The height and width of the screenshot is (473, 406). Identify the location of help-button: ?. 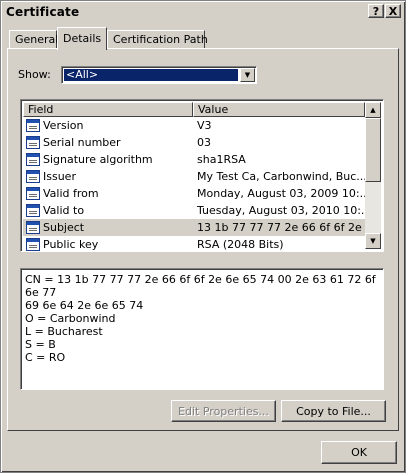
(376, 11).